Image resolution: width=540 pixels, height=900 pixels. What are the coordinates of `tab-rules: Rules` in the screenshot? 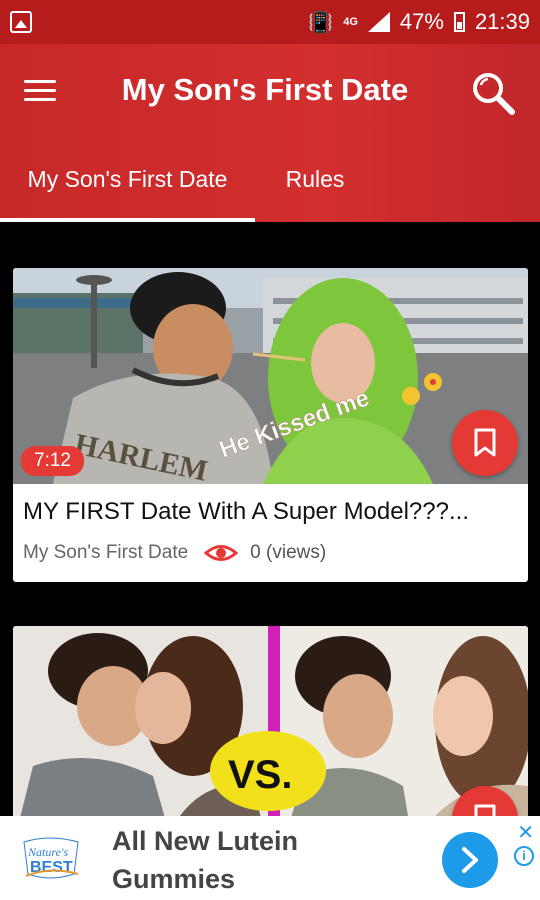 It's located at (315, 189).